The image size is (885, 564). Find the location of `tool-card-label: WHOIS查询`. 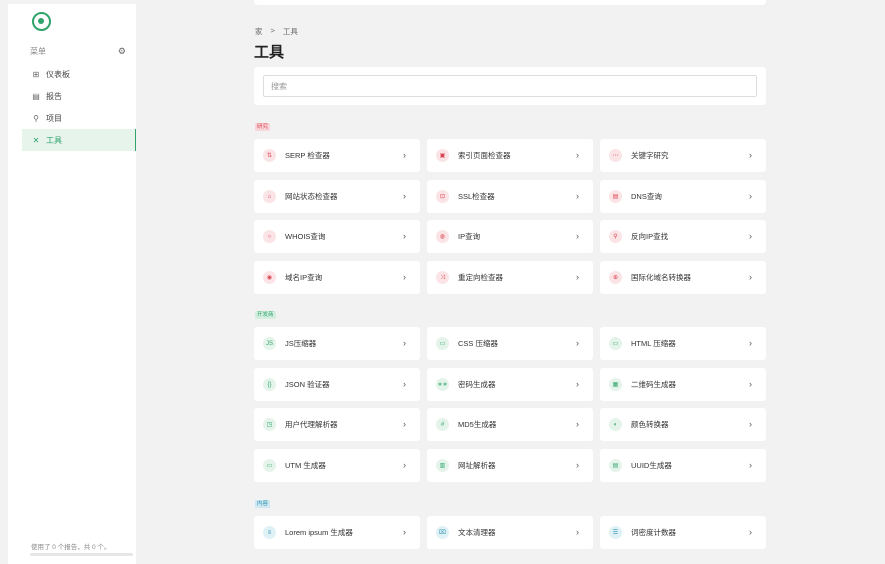

tool-card-label: WHOIS查询 is located at coordinates (305, 236).